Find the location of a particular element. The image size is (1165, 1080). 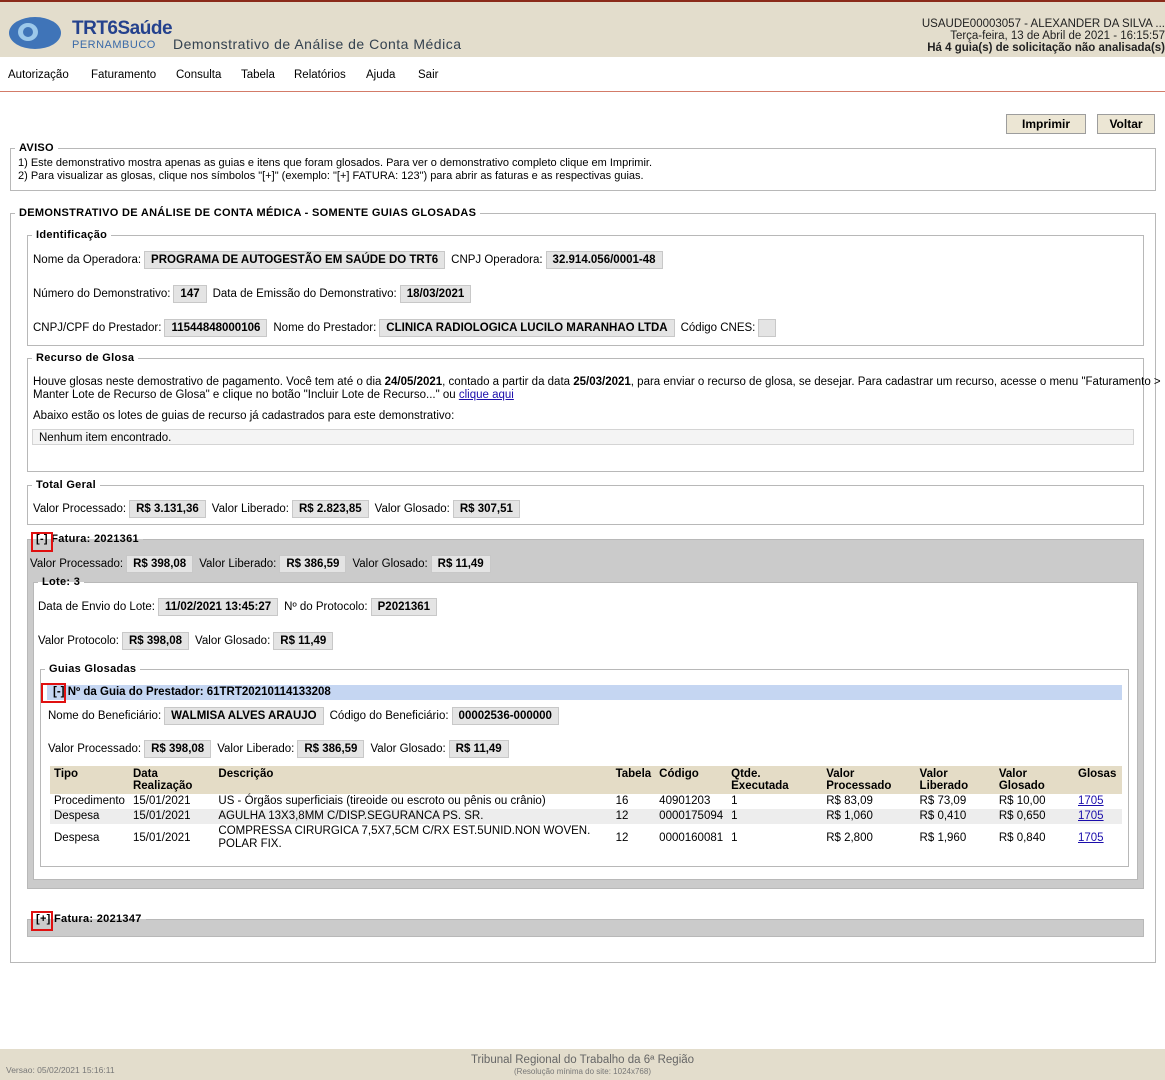

cell-valor-liberado: R$ 73,09 is located at coordinates (943, 801).